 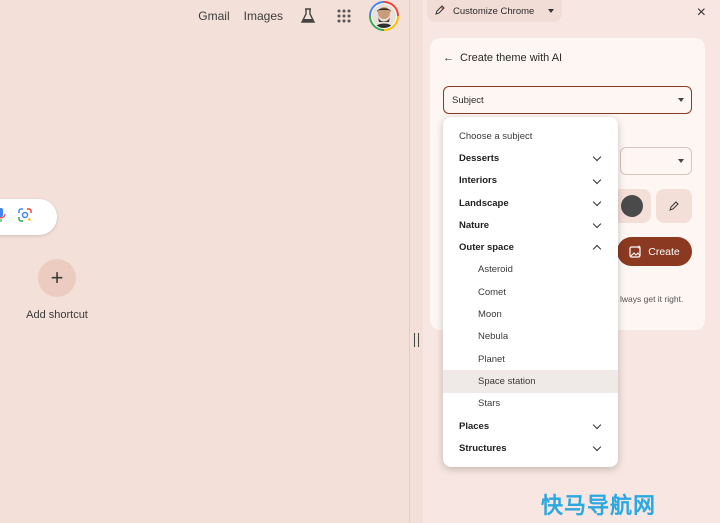 I want to click on google-apps-icon, so click(x=344, y=16).